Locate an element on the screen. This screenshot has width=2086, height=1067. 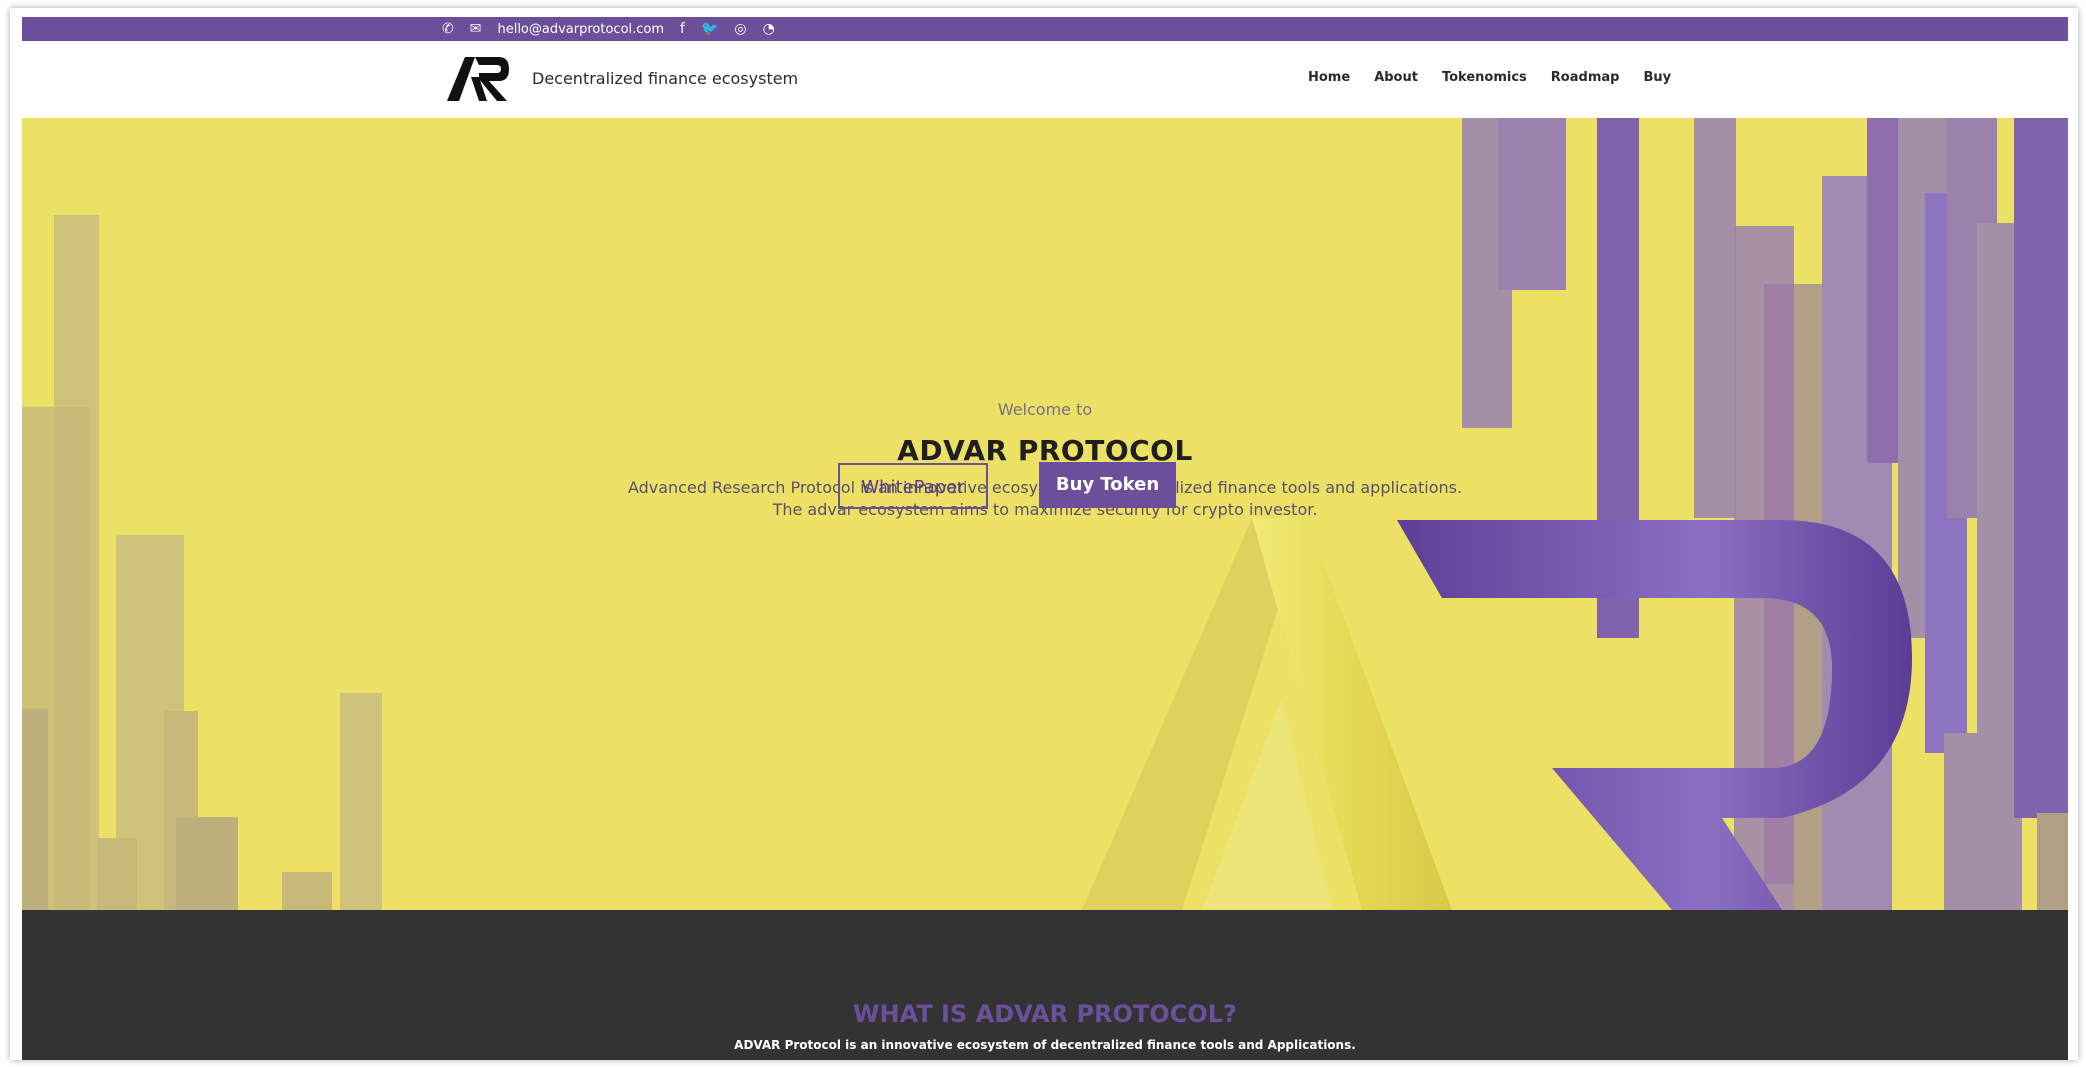
twitter-icon: 🐦 is located at coordinates (709, 29).